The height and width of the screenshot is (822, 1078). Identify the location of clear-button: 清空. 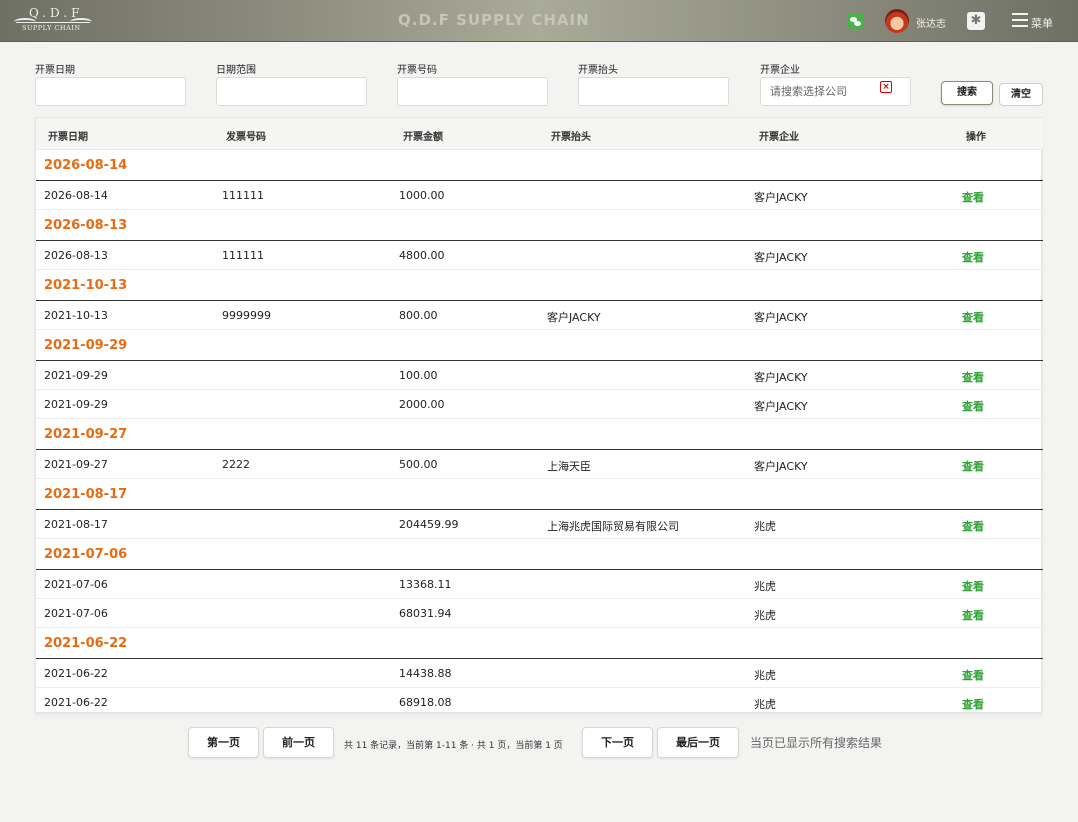
(1021, 94).